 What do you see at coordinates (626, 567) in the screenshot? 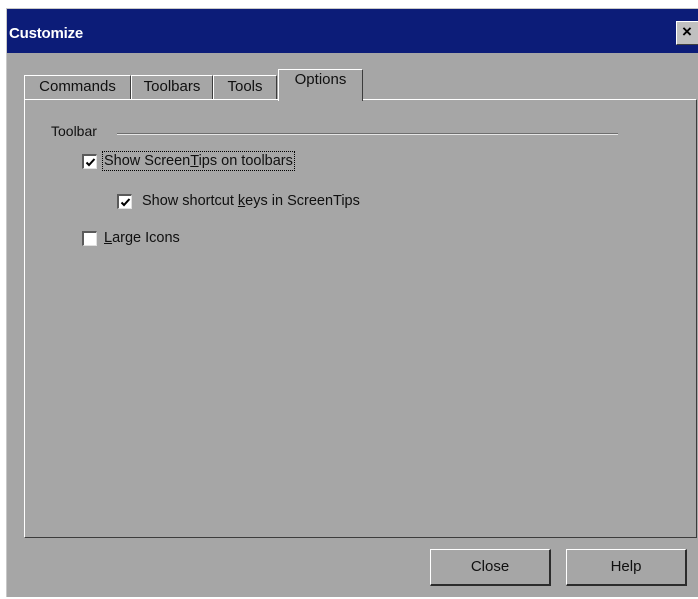
I see `help-button: Help` at bounding box center [626, 567].